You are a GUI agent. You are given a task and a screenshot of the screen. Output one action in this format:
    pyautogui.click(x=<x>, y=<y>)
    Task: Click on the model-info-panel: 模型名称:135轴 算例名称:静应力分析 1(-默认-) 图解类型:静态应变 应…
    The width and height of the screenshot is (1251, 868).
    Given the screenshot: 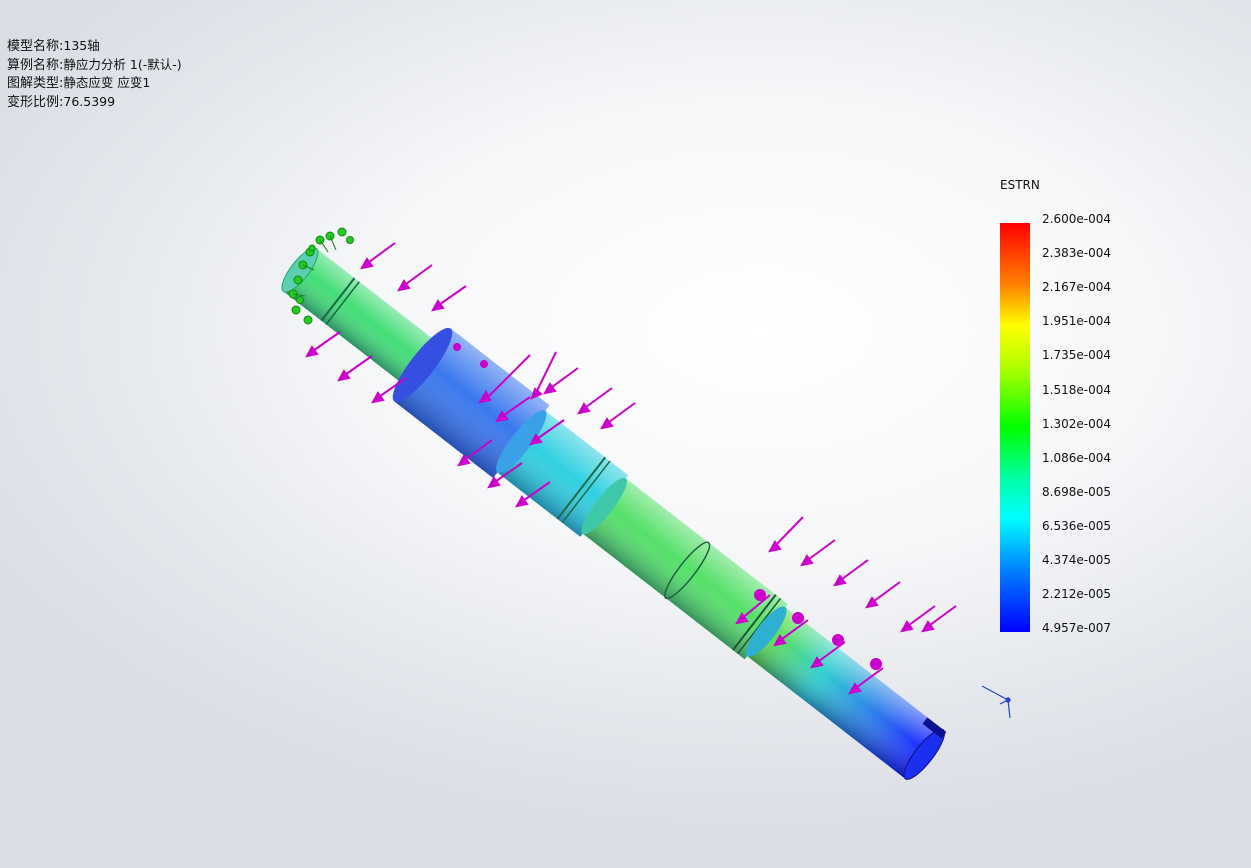 What is the action you would take?
    pyautogui.click(x=94, y=74)
    